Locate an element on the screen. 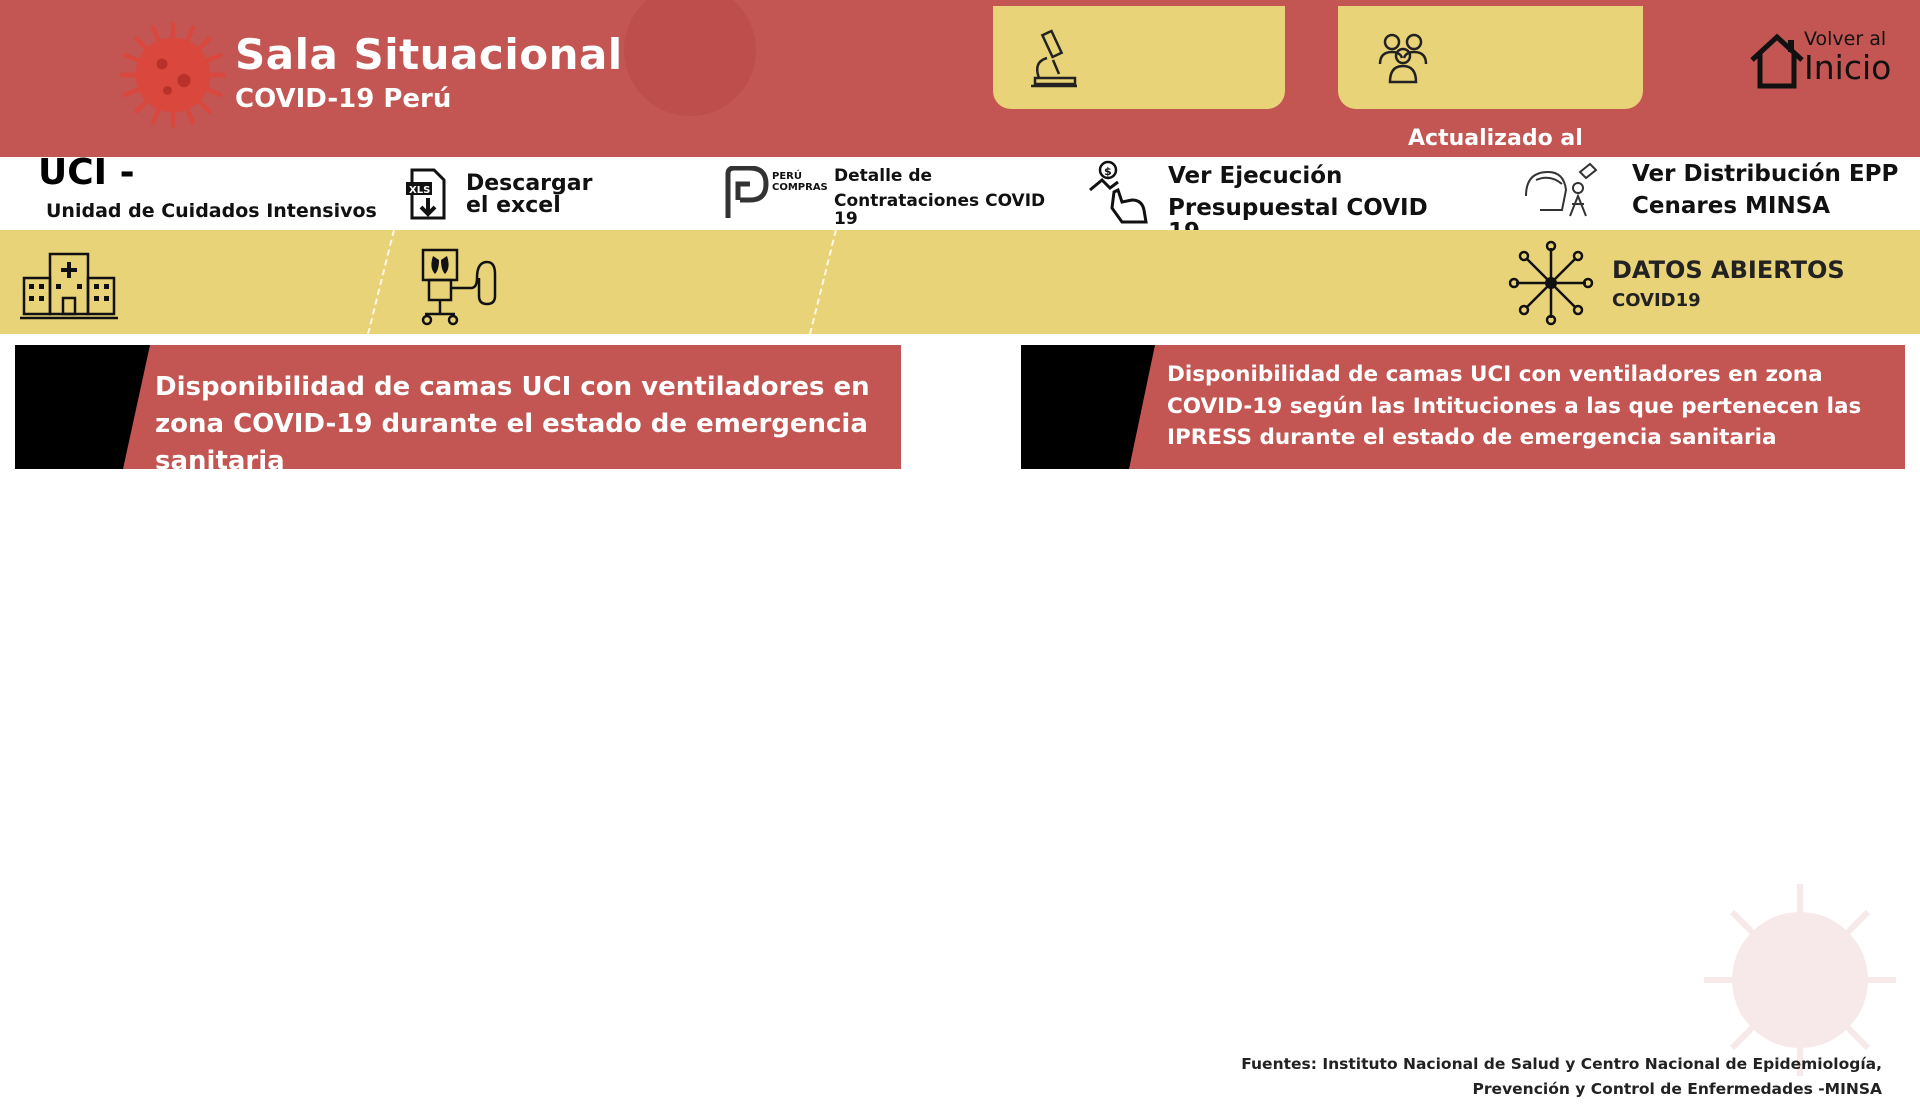 This screenshot has width=1920, height=1116. nav-ventilator-button is located at coordinates (458, 288).